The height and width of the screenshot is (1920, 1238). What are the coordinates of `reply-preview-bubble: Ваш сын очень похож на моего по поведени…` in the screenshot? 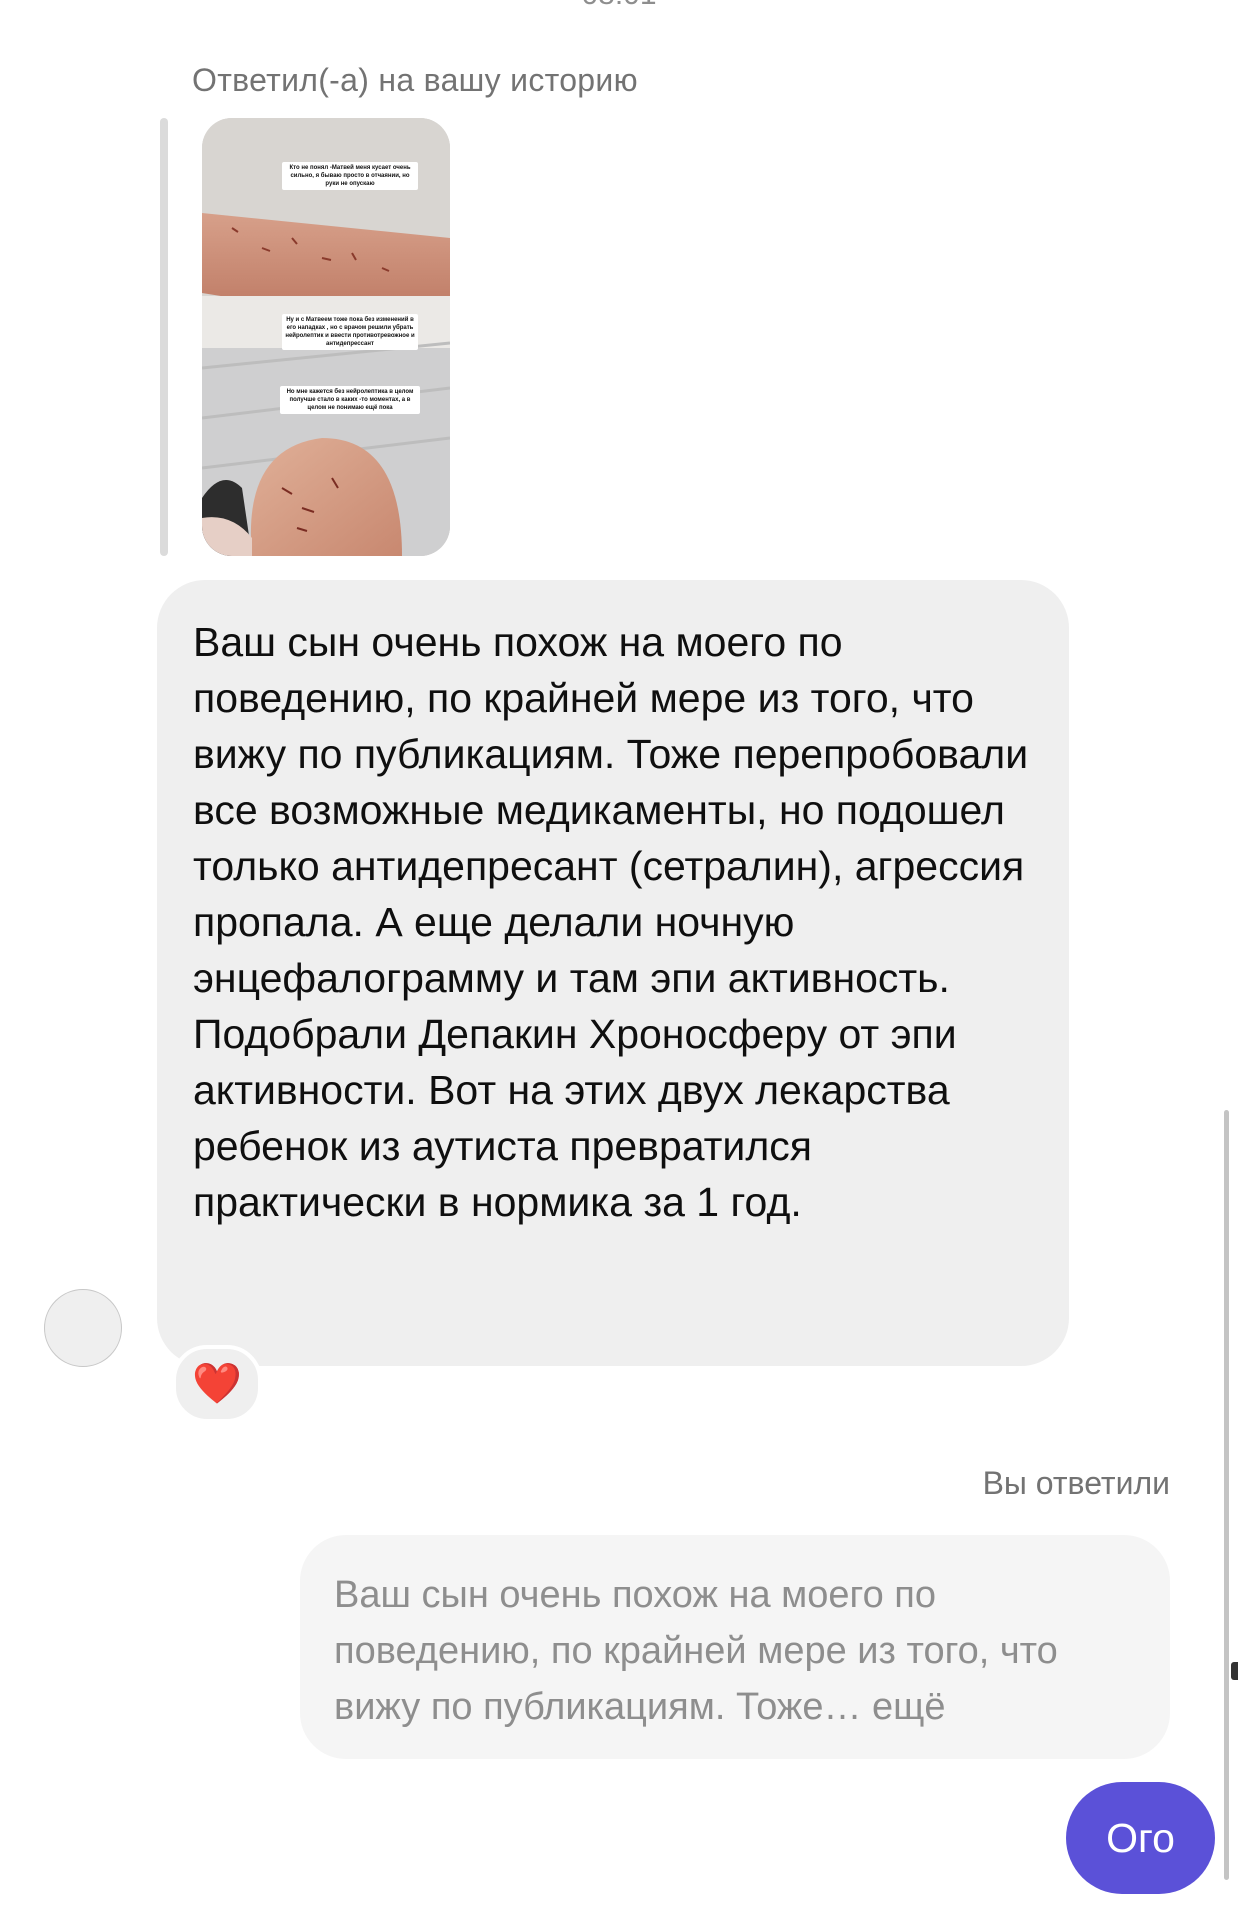 It's located at (735, 1647).